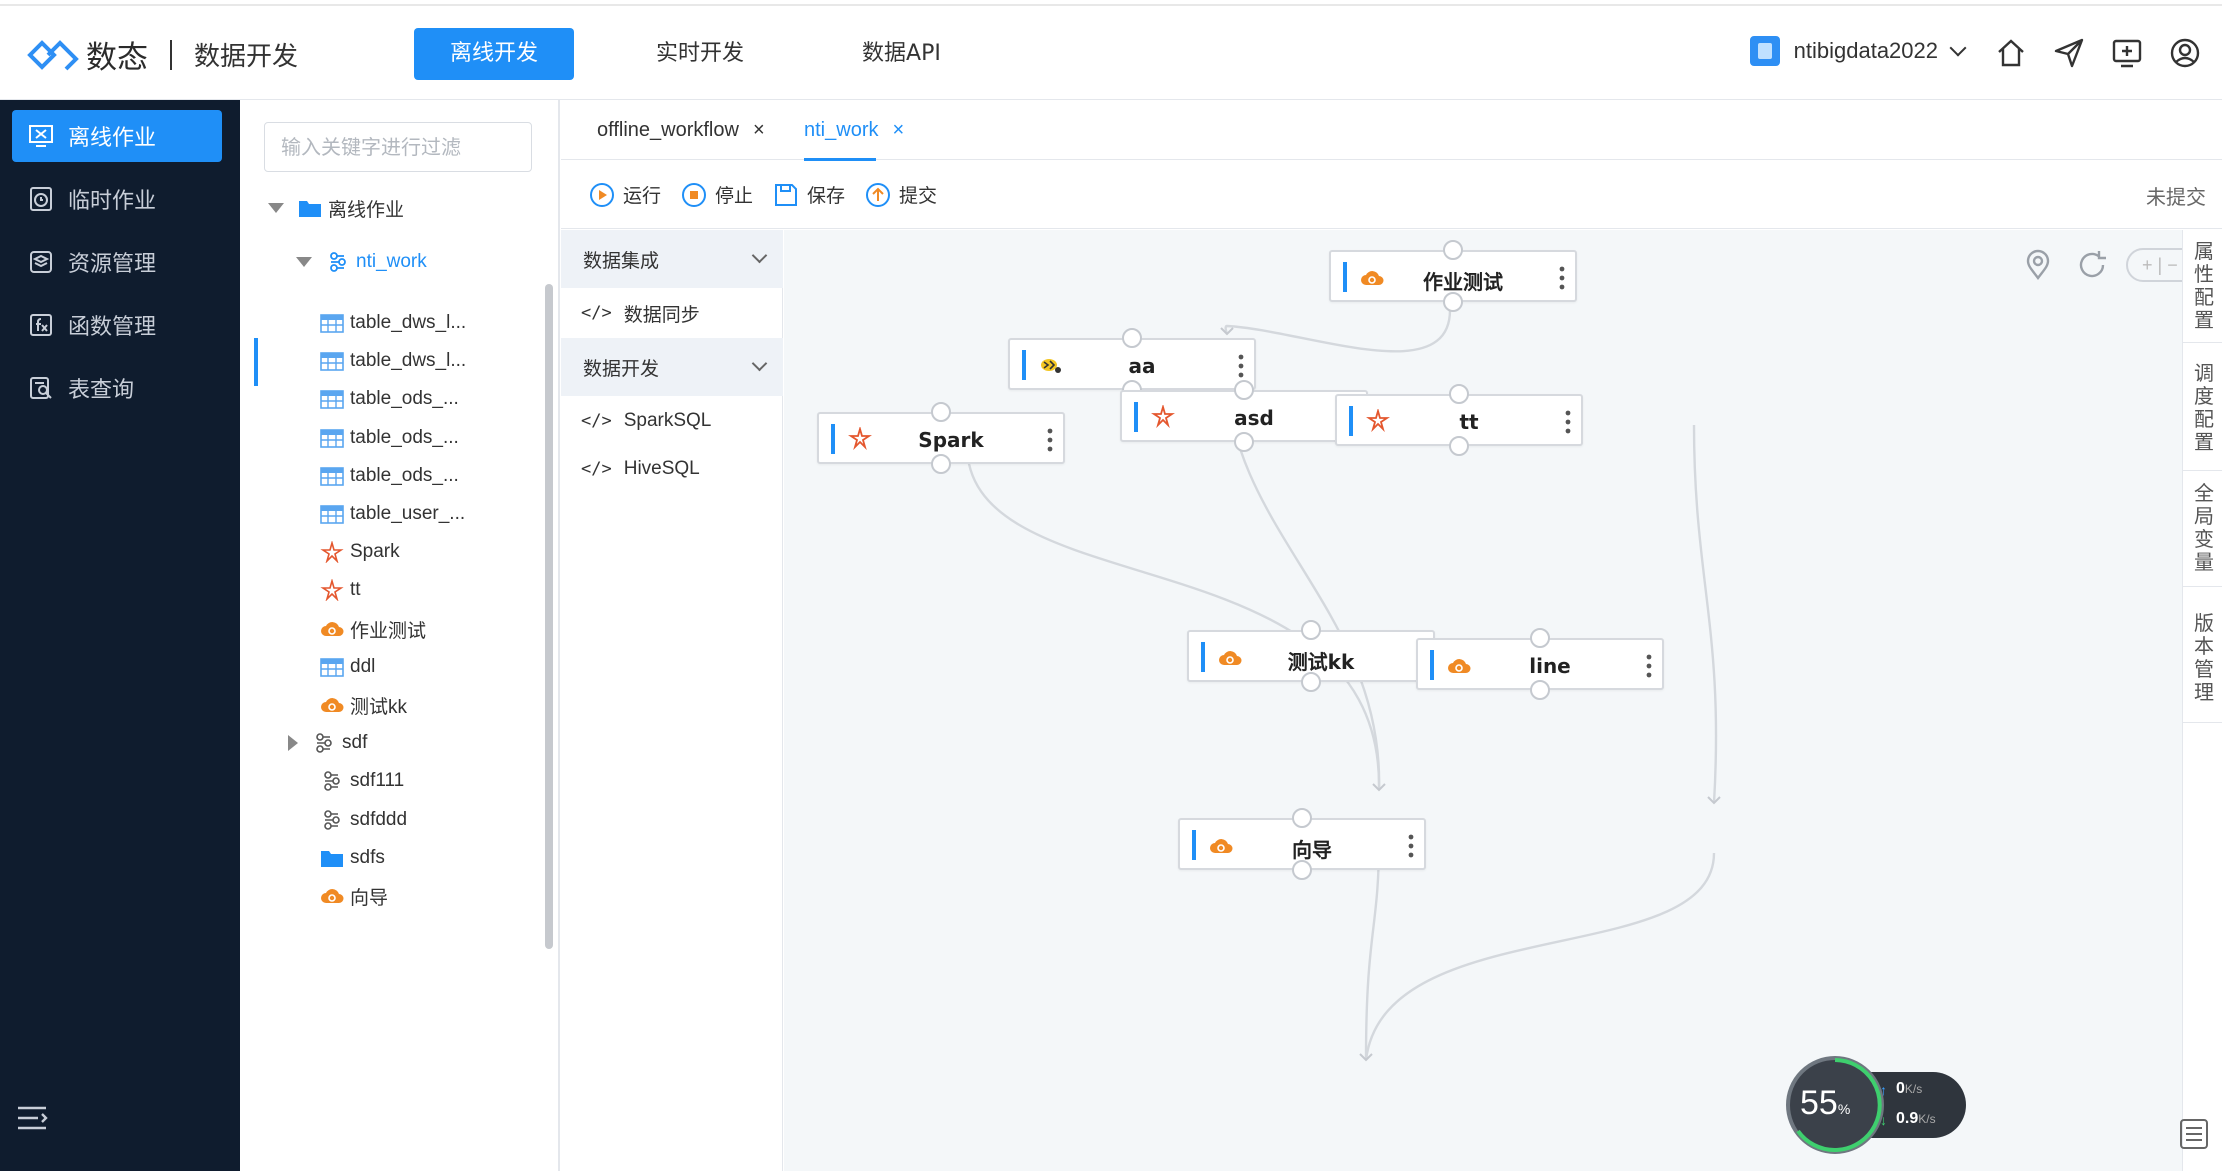 The image size is (2222, 1171). What do you see at coordinates (901, 54) in the screenshot?
I see `nav-data-api: 数据API` at bounding box center [901, 54].